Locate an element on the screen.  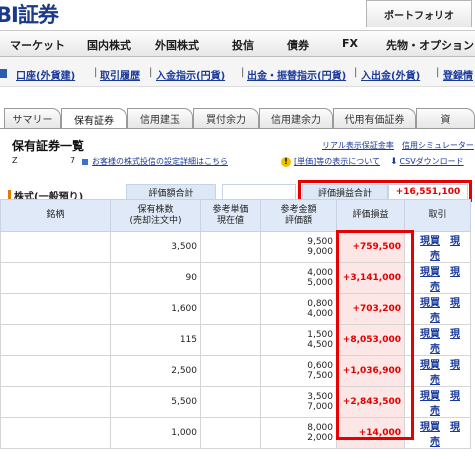
real-margin-link: リアル表示保証金率 is located at coordinates (358, 145).